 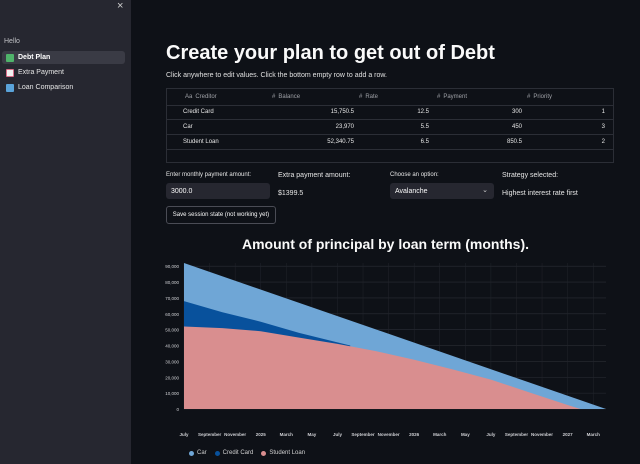 What do you see at coordinates (172, 330) in the screenshot?
I see `y-tick-label: 50,000` at bounding box center [172, 330].